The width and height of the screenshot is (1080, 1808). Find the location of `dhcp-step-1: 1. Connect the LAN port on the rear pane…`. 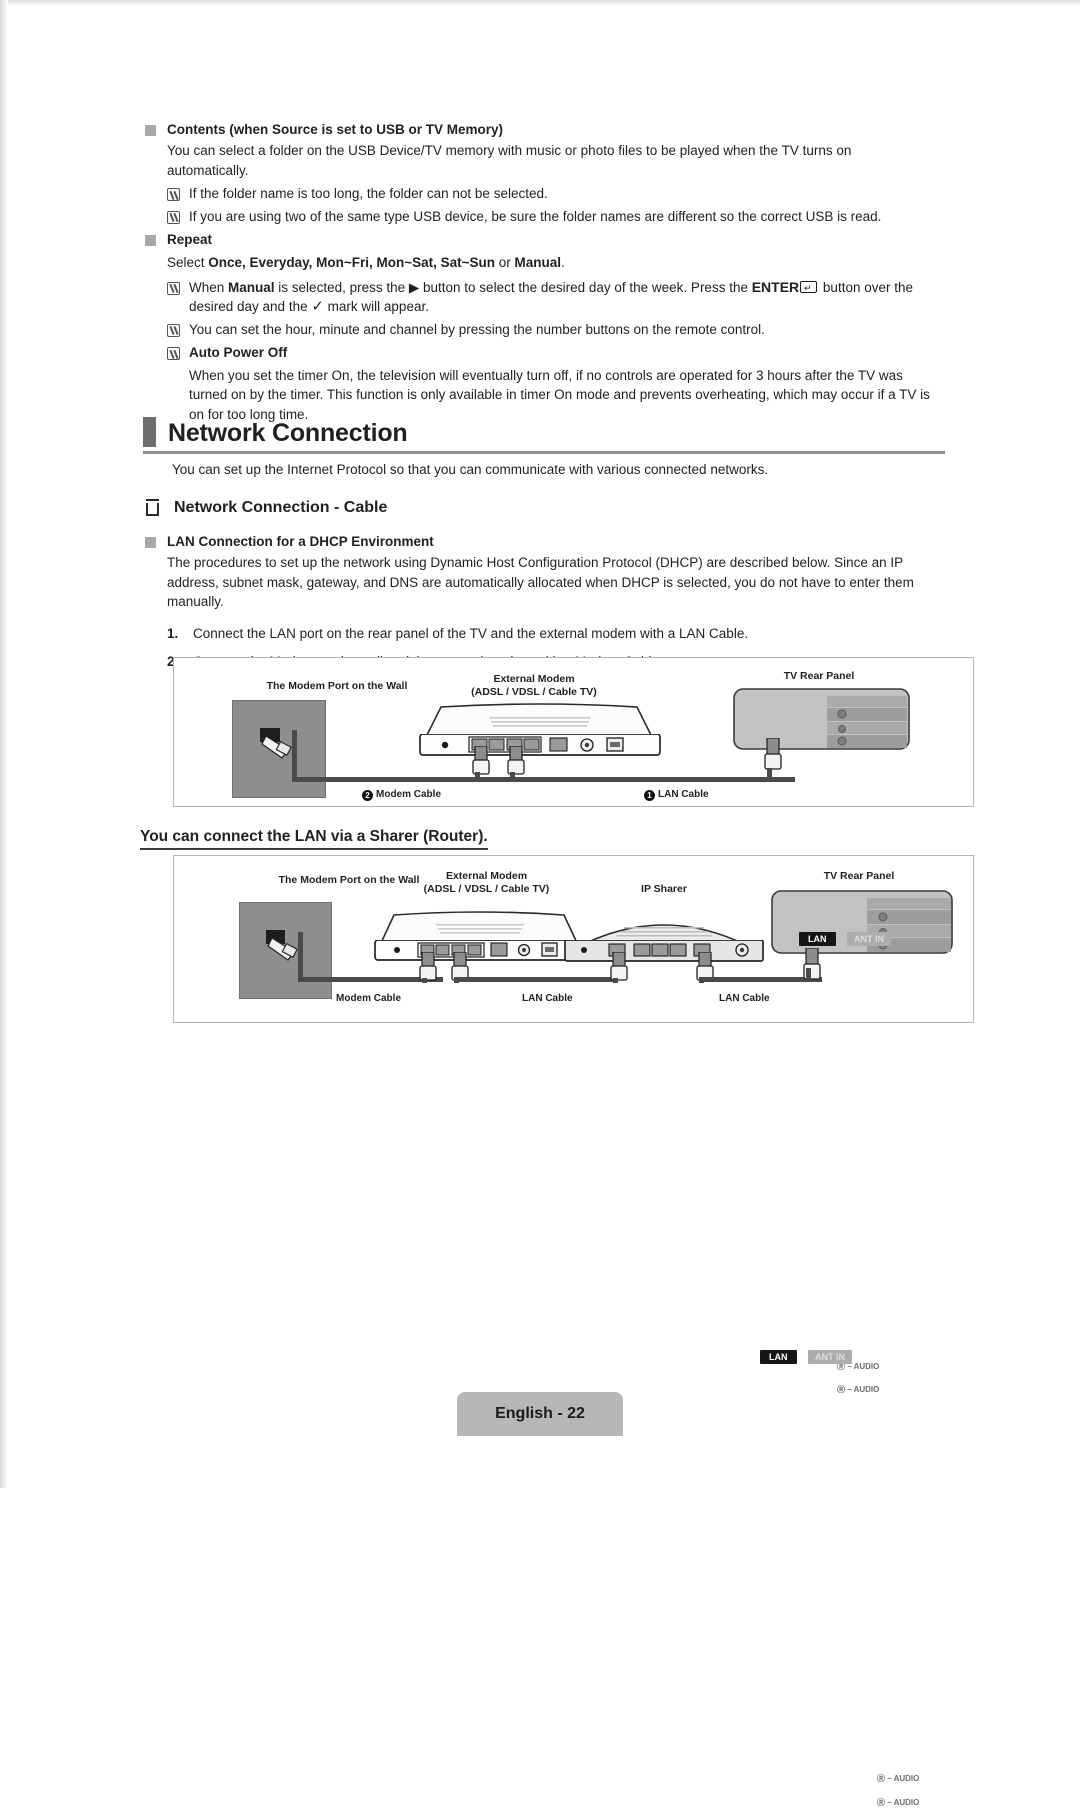

dhcp-step-1: 1. Connect the LAN port on the rear pane… is located at coordinates (558, 634).